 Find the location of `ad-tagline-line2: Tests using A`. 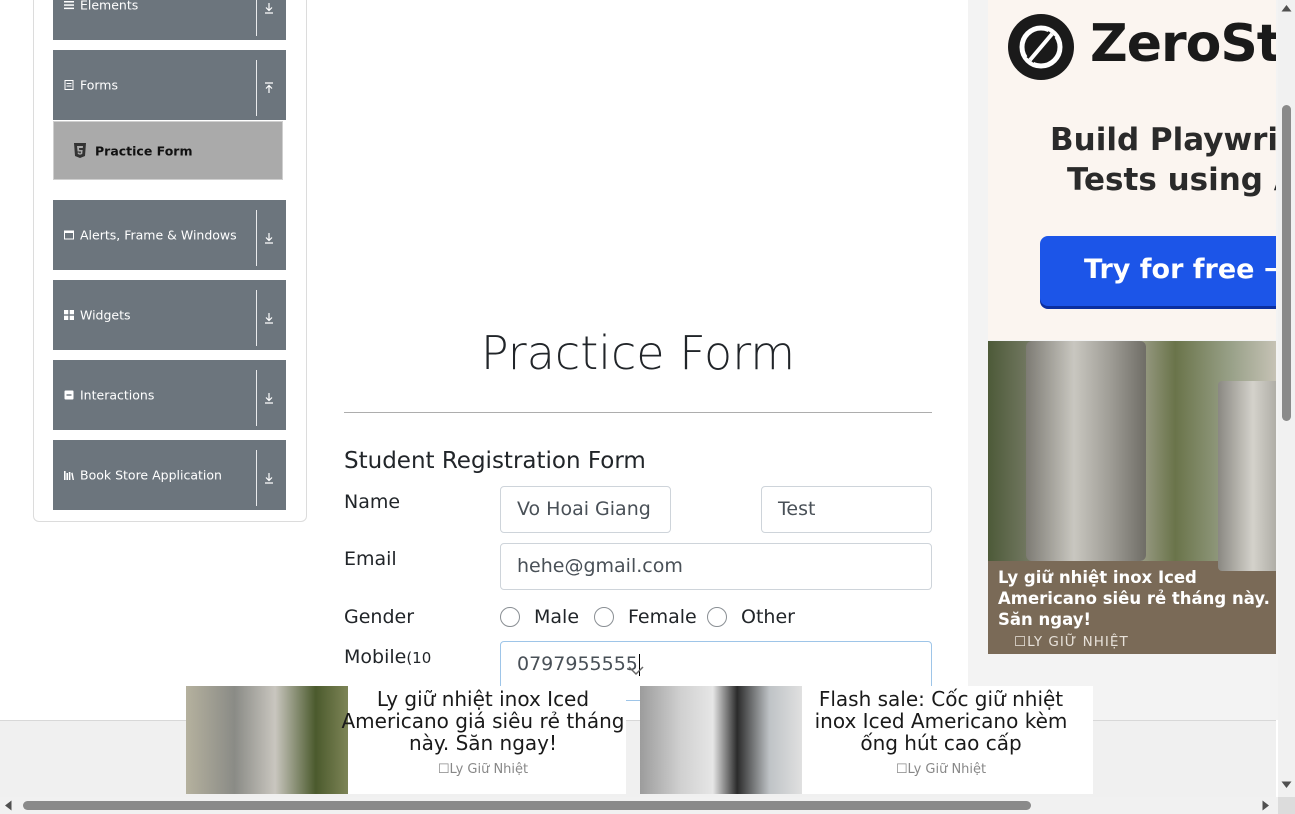

ad-tagline-line2: Tests using A is located at coordinates (1171, 180).